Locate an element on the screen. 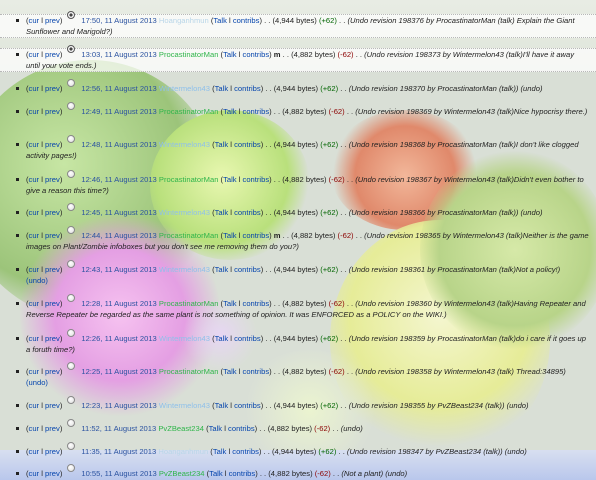 The image size is (596, 480). revision-date-link: 11:35, 11 August 2013 is located at coordinates (118, 451).